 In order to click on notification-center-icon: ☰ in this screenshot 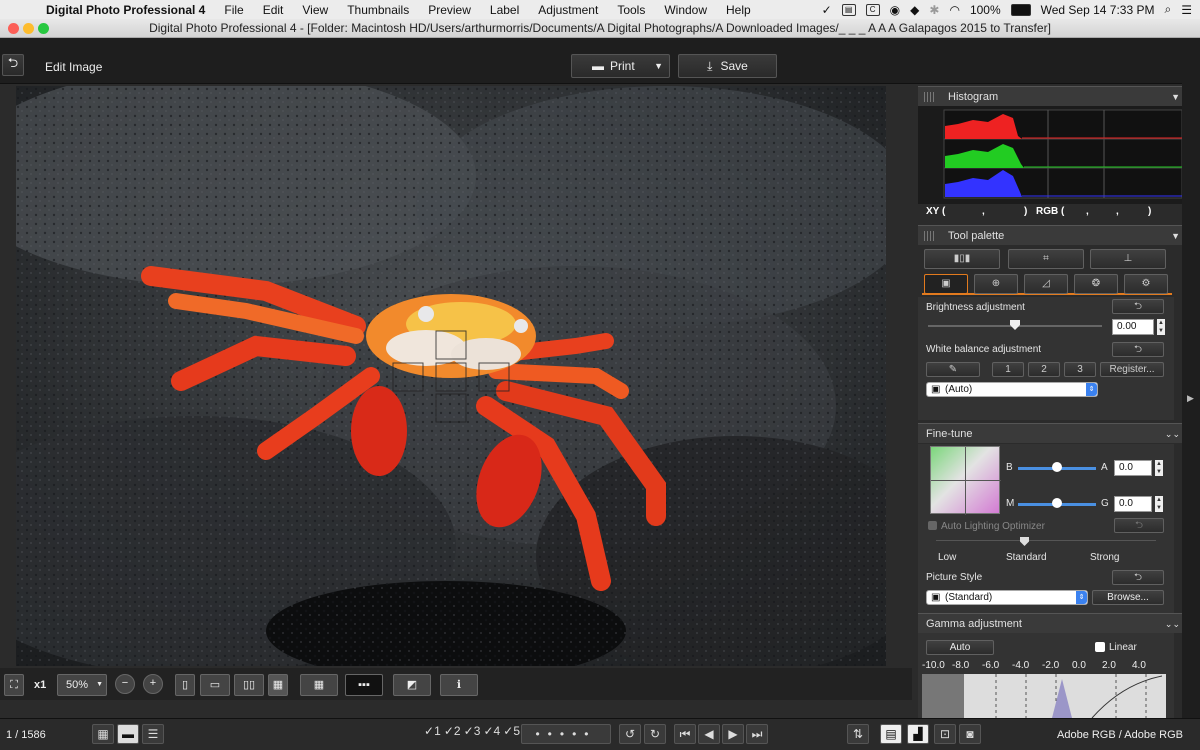, I will do `click(1186, 10)`.